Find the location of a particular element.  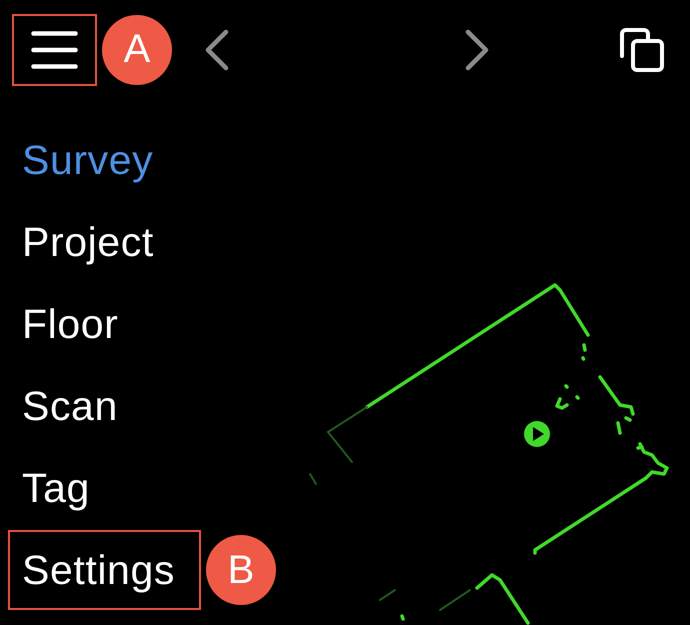

callout-badge: B is located at coordinates (241, 570).